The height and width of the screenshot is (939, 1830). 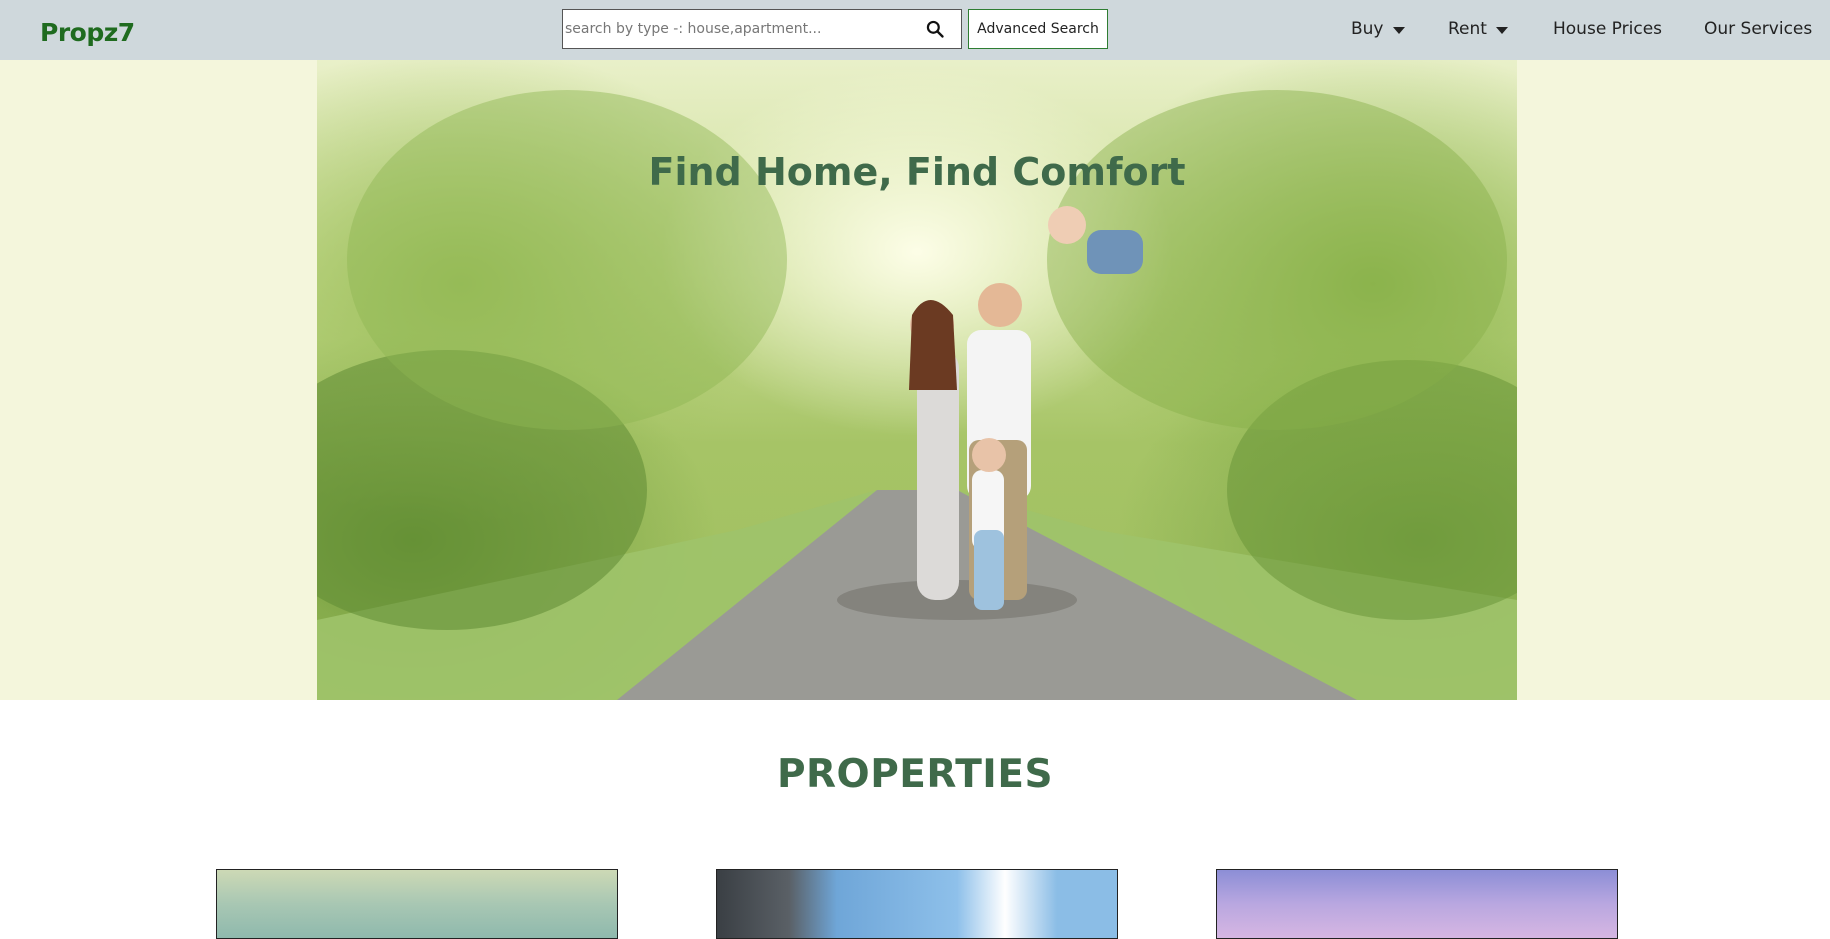 What do you see at coordinates (87, 32) in the screenshot?
I see `site-logo: Propz7` at bounding box center [87, 32].